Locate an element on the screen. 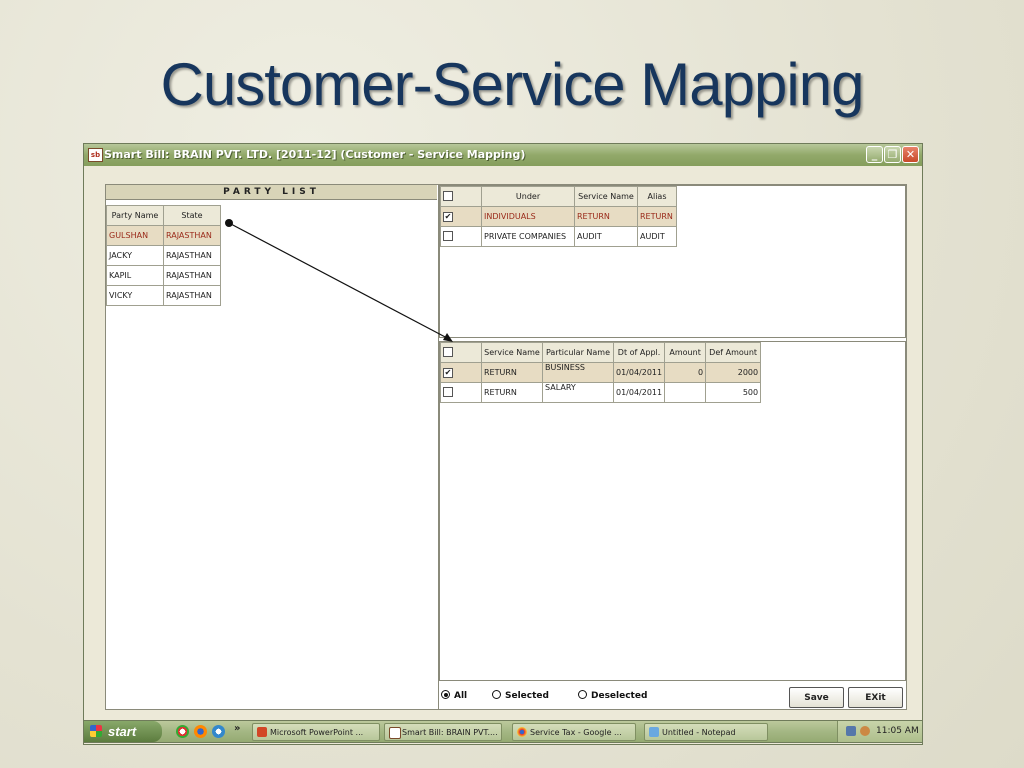 The height and width of the screenshot is (768, 1024). exit-button: EXit is located at coordinates (875, 697).